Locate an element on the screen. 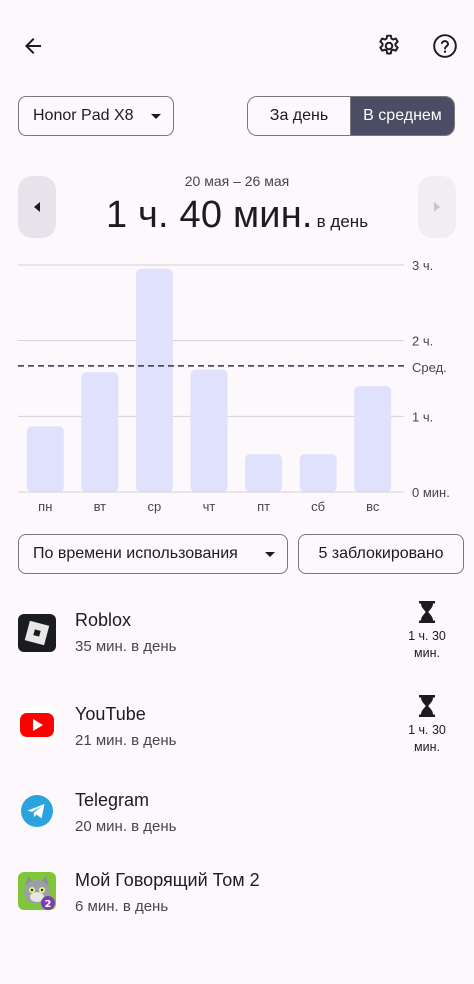  total-usage: 1 ч. 40 мин. в день is located at coordinates (237, 215).